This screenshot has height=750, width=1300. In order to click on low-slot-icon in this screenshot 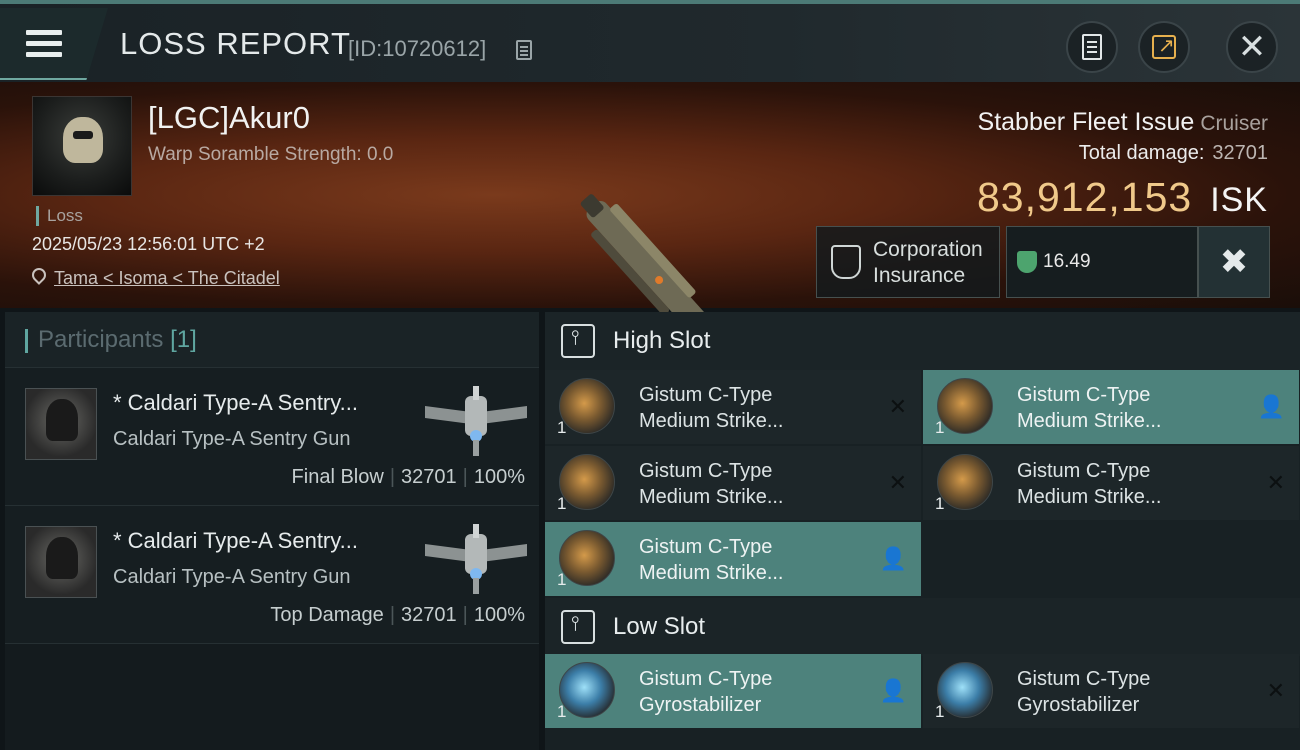, I will do `click(578, 627)`.